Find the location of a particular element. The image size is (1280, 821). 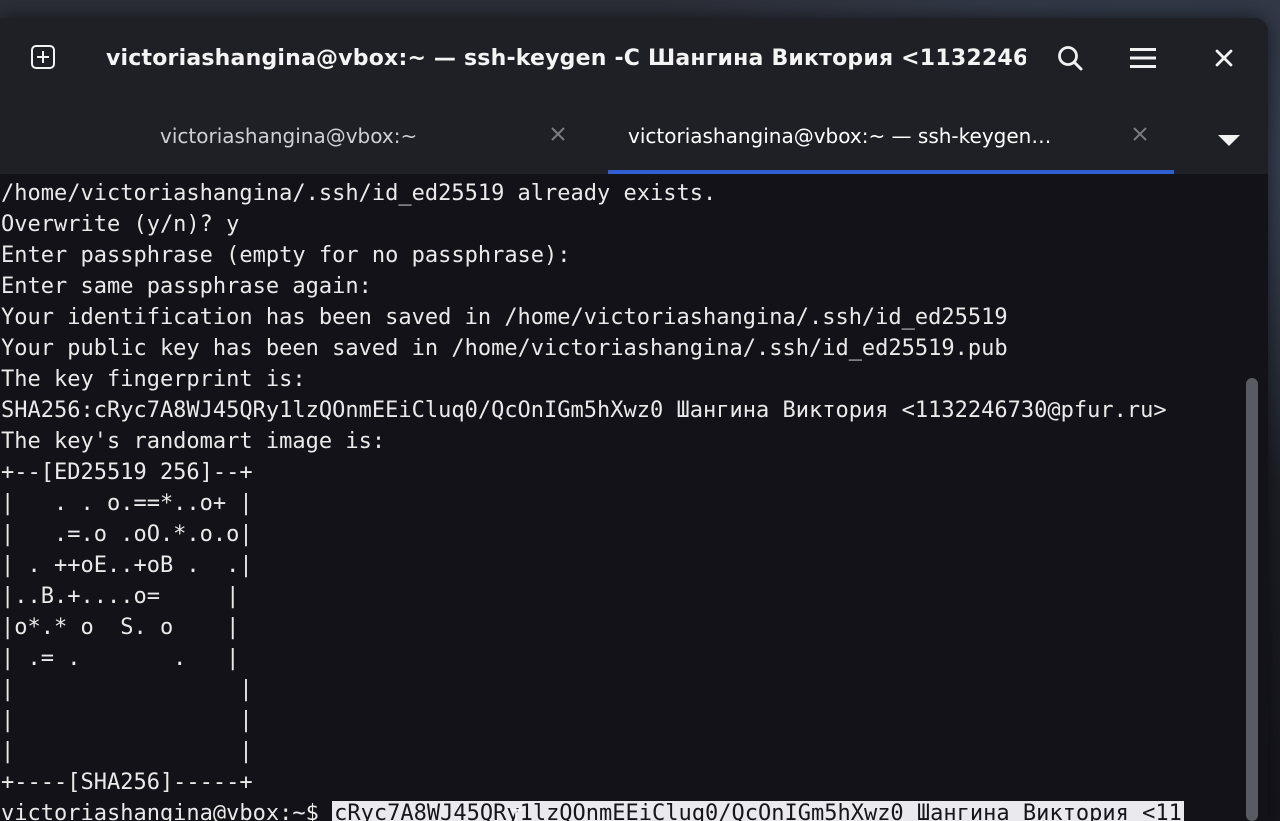

randomart-line: +--[ED25519 256]--+ is located at coordinates (127, 472).